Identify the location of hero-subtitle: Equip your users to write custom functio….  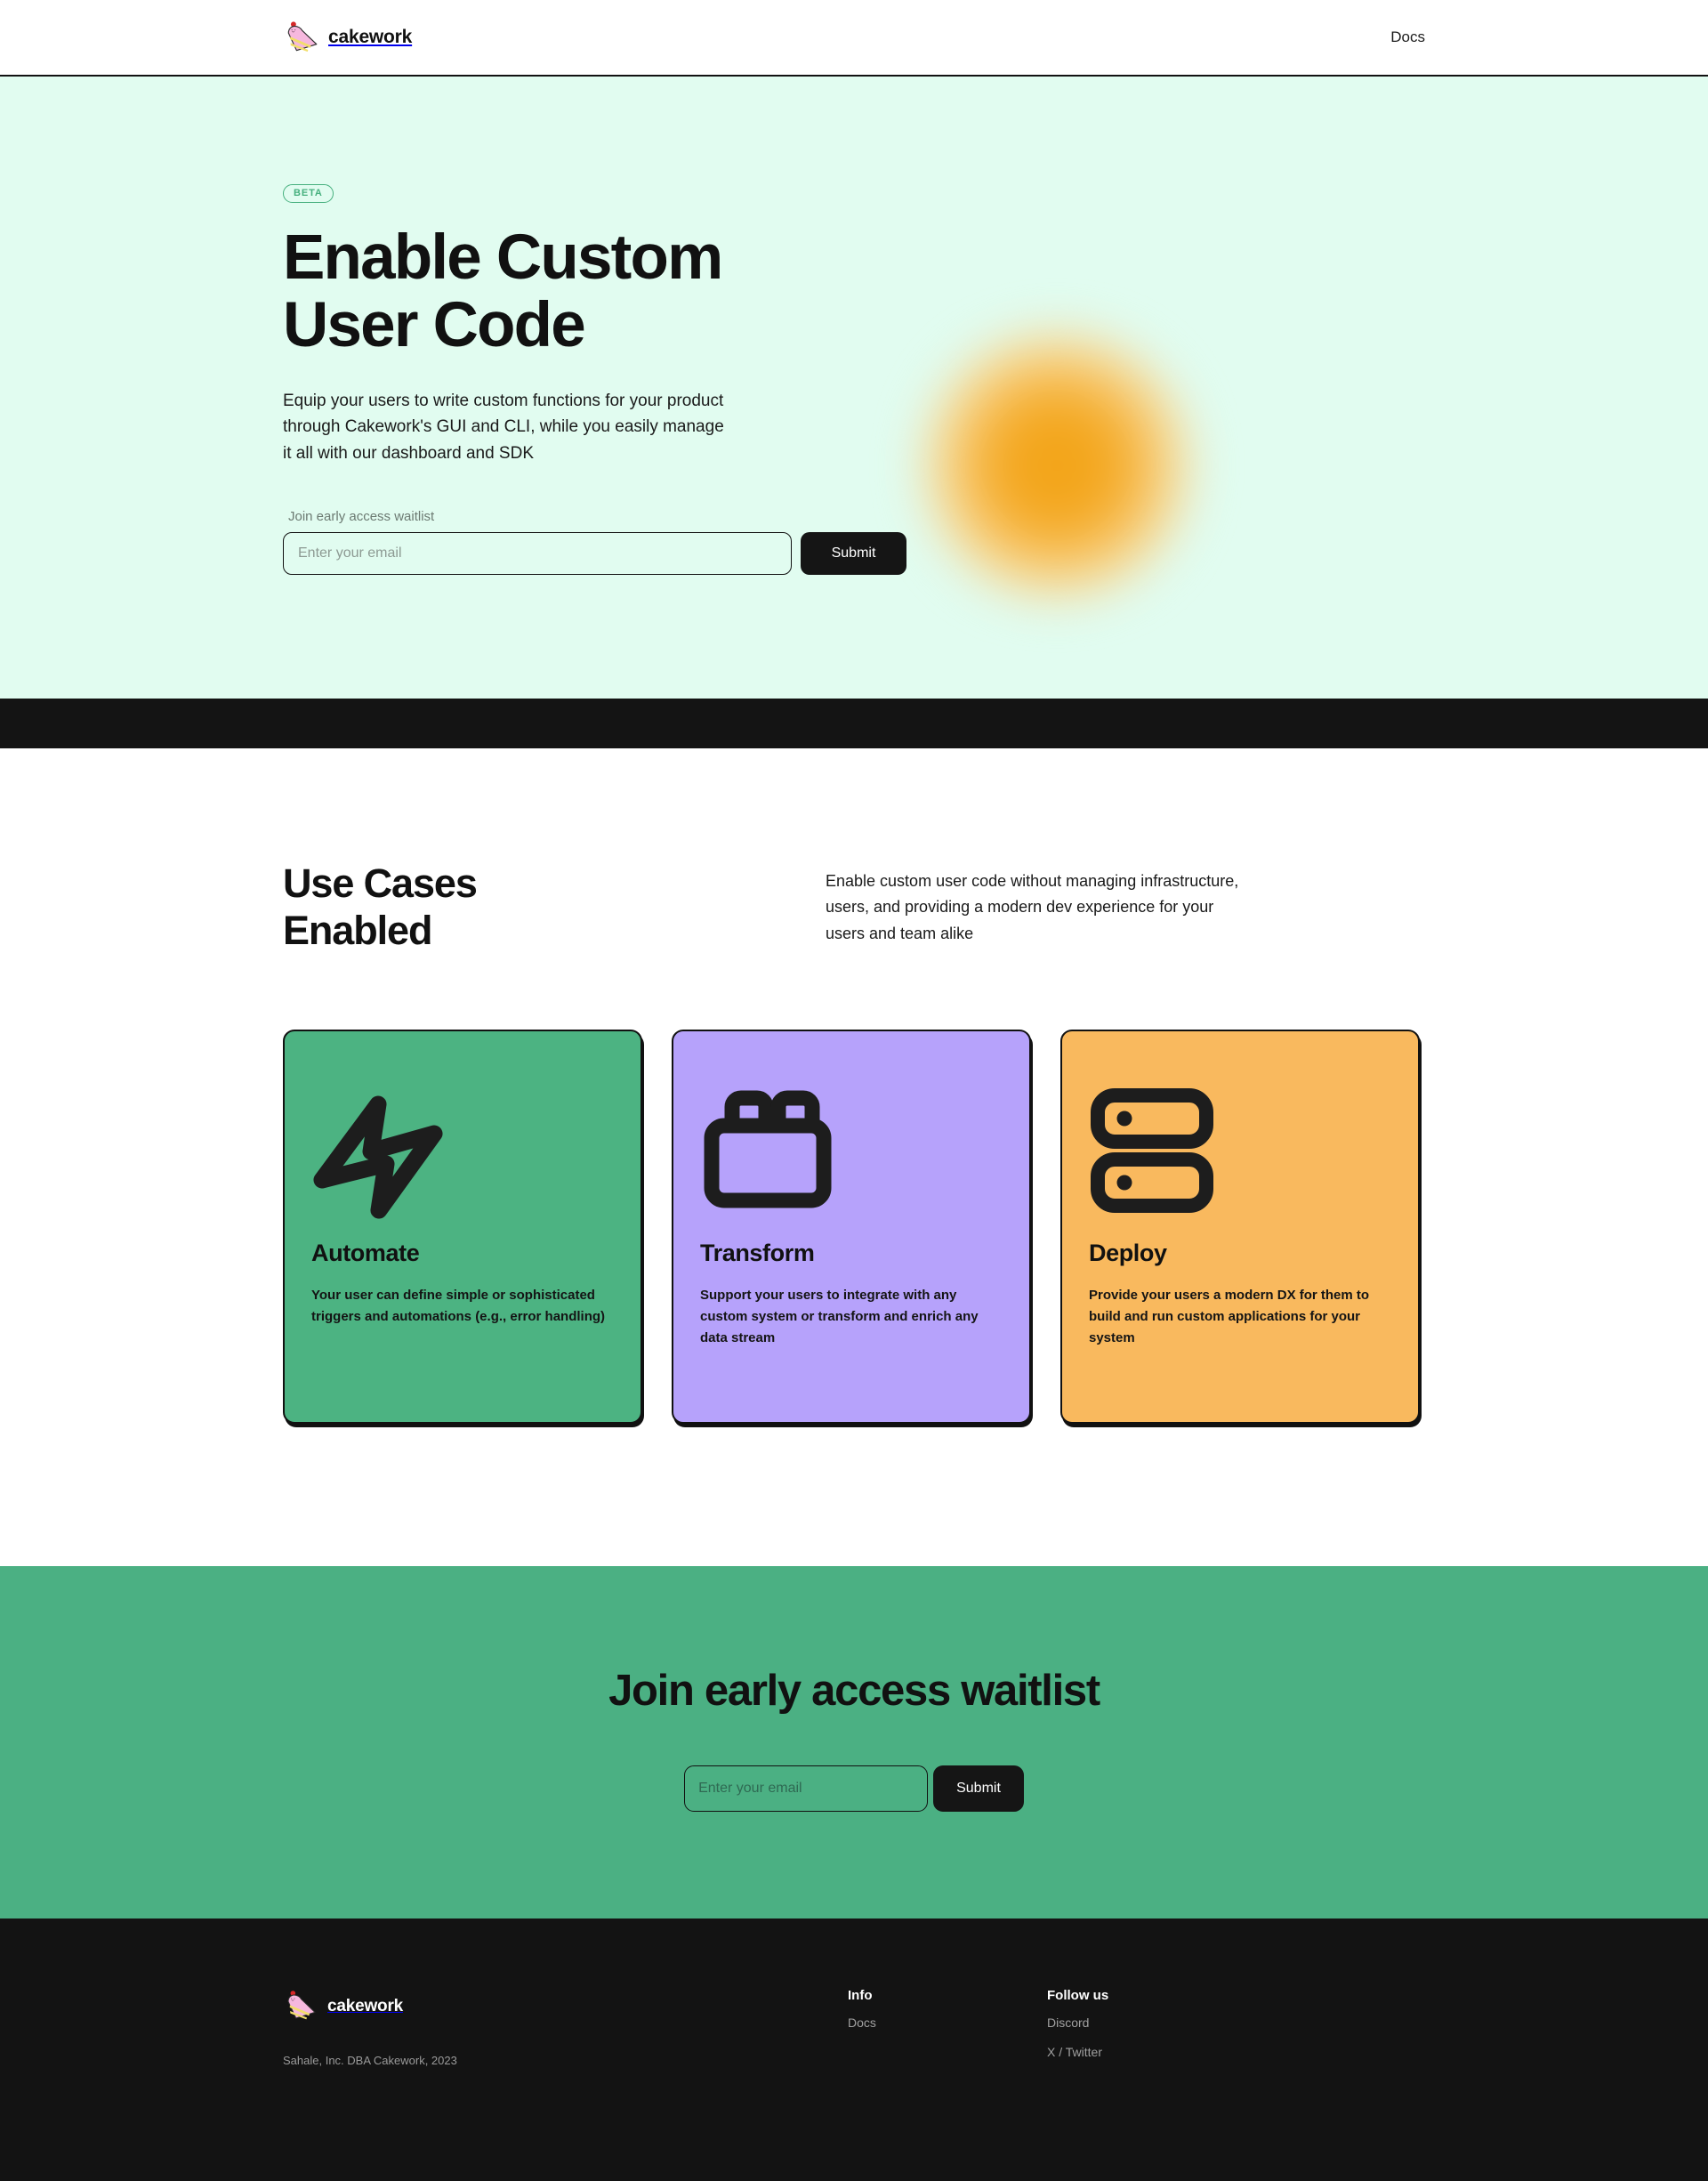
(503, 427).